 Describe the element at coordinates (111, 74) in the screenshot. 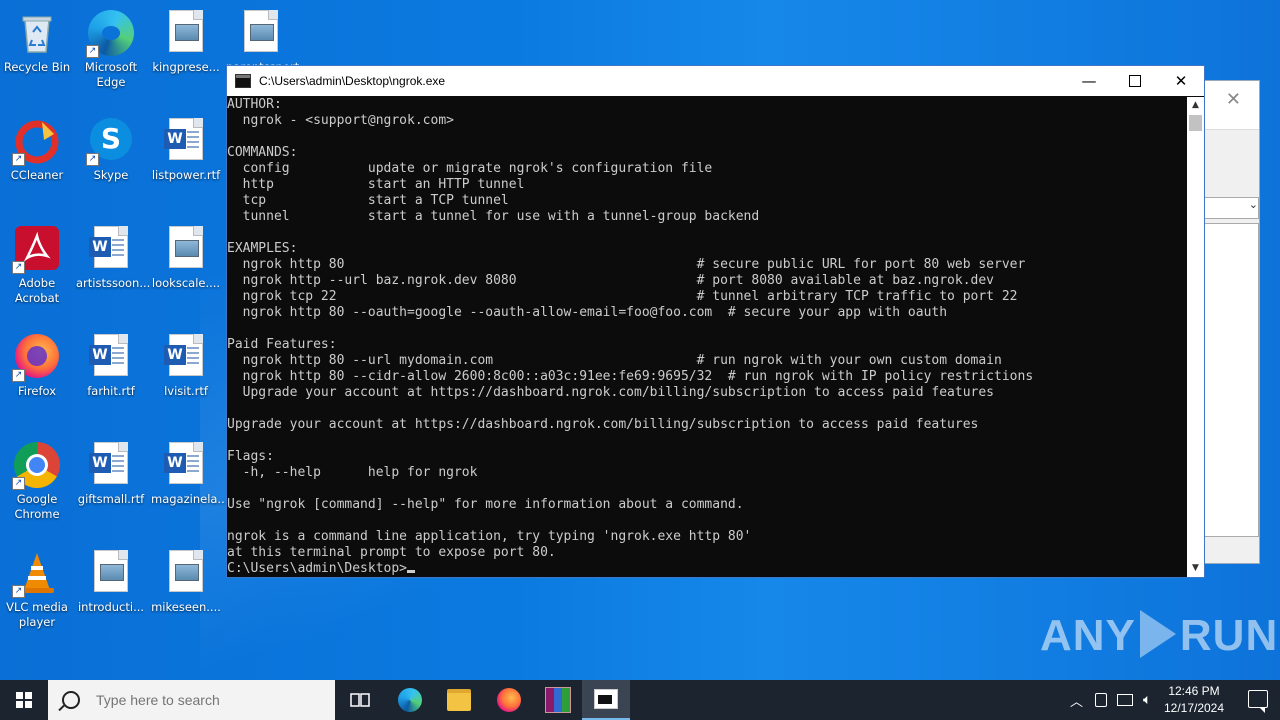

I see `icon-label: Microsoft Edge` at that location.